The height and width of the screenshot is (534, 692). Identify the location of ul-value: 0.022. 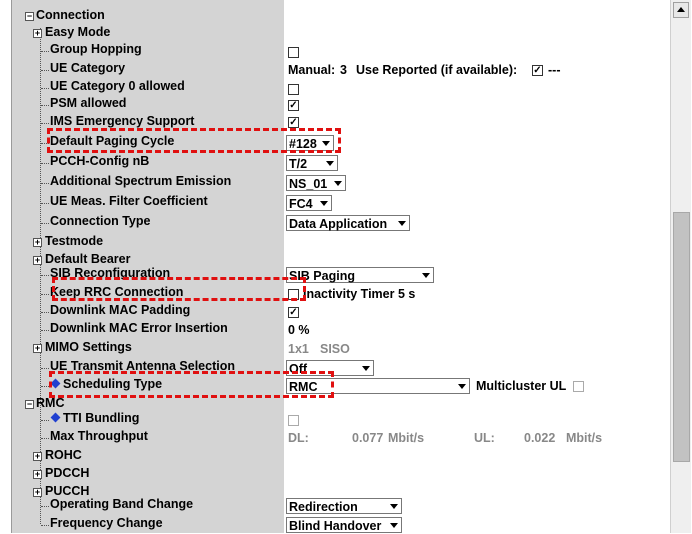
(540, 438).